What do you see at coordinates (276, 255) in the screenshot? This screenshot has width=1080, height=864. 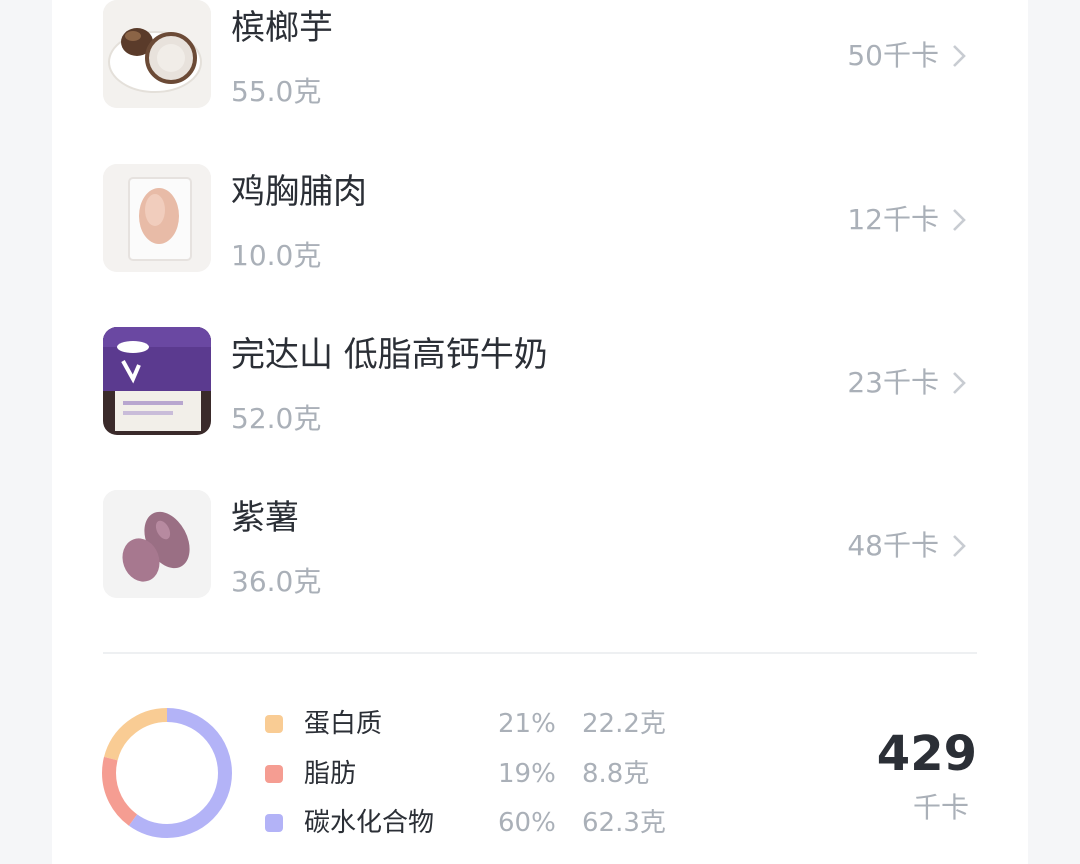 I see `food-weight: 10.0克` at bounding box center [276, 255].